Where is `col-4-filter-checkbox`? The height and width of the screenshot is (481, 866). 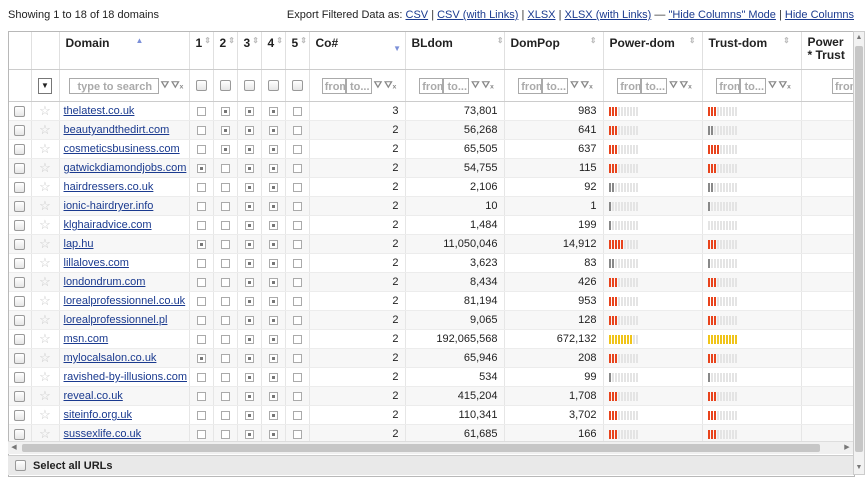
col-4-filter-checkbox is located at coordinates (273, 86).